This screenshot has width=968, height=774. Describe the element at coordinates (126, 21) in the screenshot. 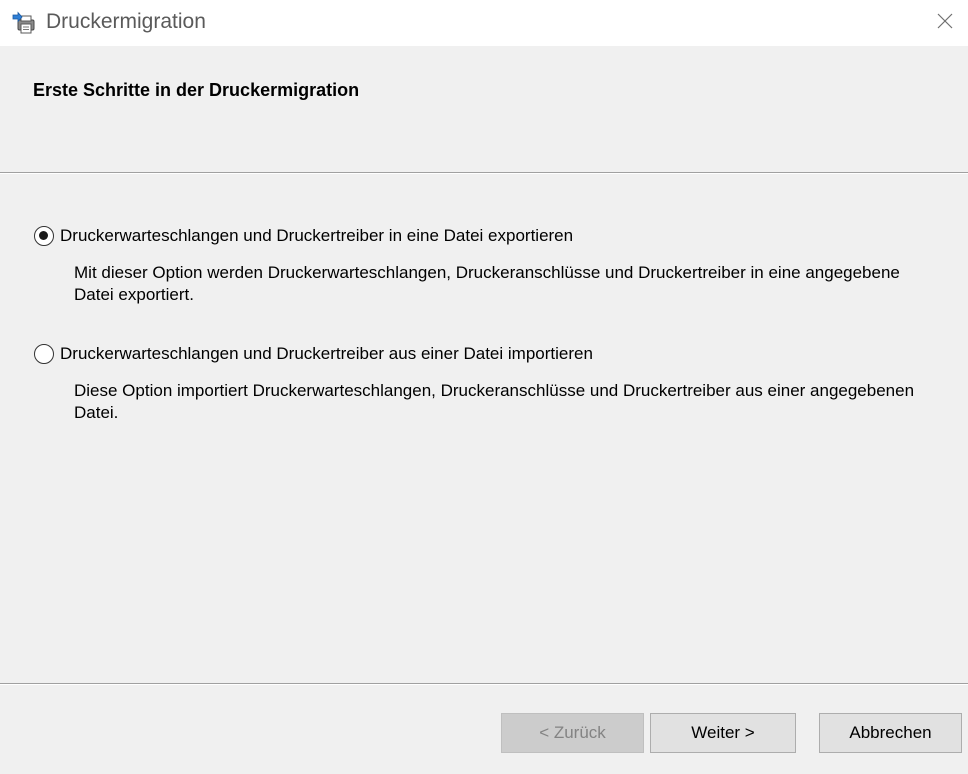

I see `window-title: Druckermigration` at that location.